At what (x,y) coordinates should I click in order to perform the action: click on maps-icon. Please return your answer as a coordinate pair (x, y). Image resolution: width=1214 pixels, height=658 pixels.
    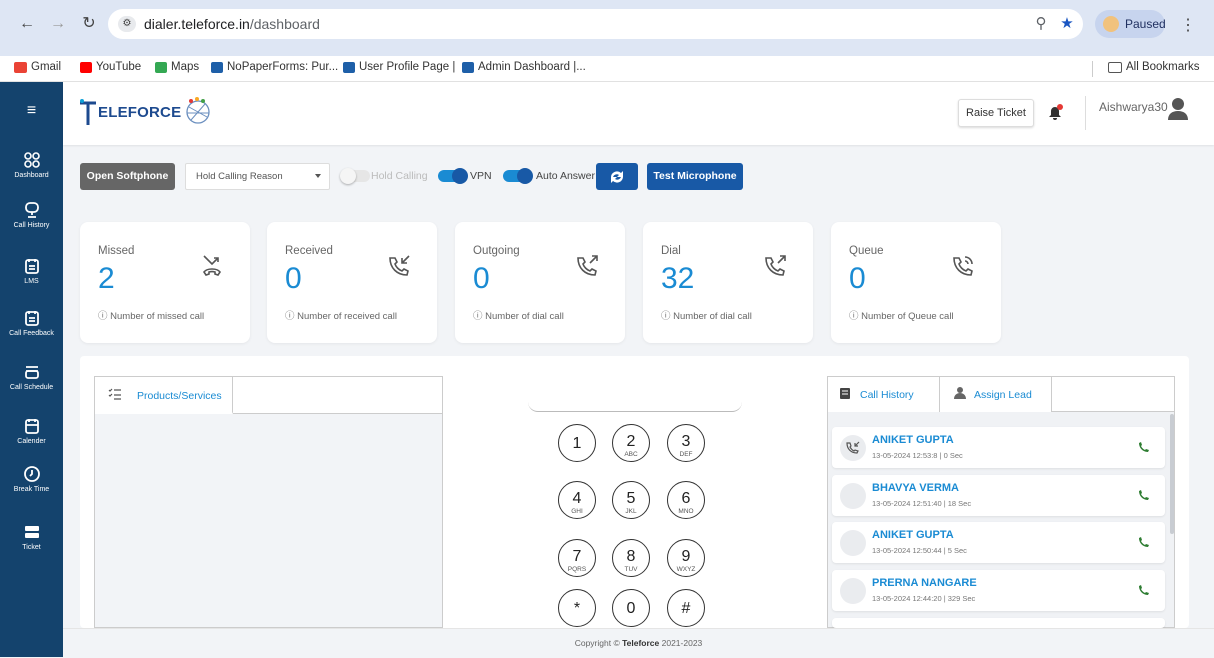
    Looking at the image, I should click on (161, 67).